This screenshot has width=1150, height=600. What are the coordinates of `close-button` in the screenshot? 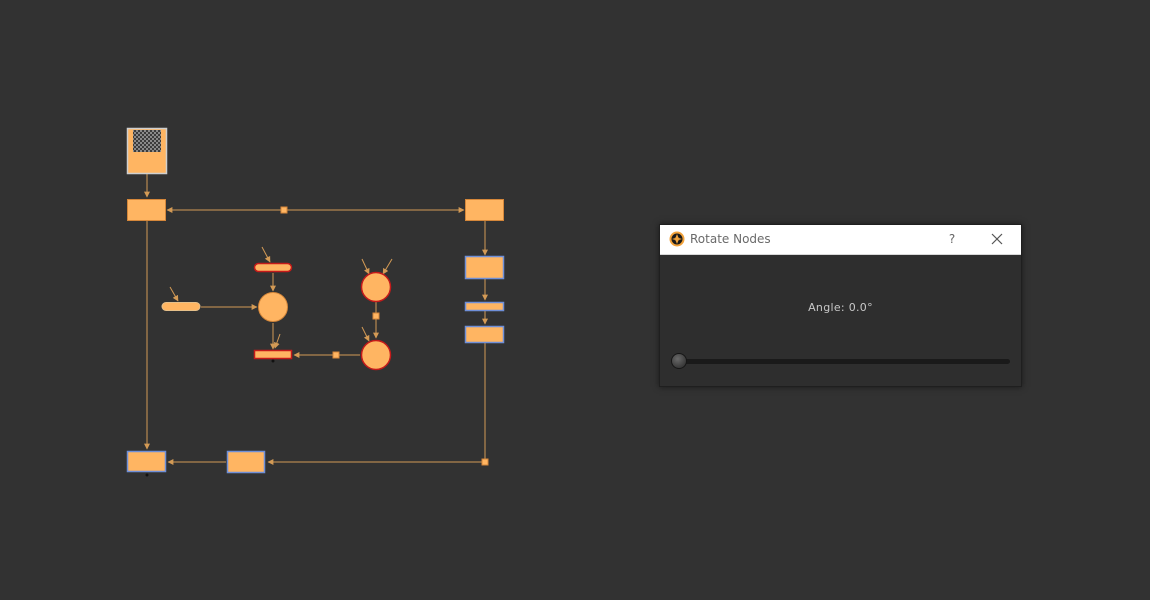 It's located at (997, 239).